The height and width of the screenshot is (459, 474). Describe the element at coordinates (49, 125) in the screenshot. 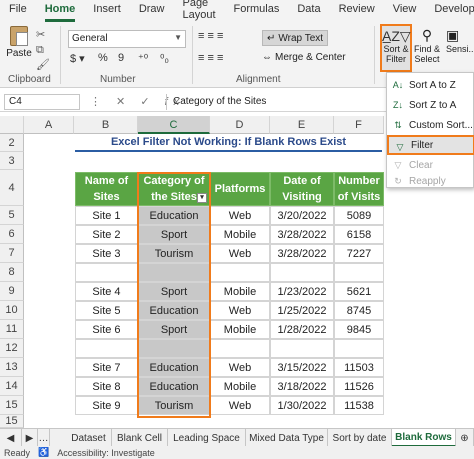

I see `col-header-a: A` at that location.